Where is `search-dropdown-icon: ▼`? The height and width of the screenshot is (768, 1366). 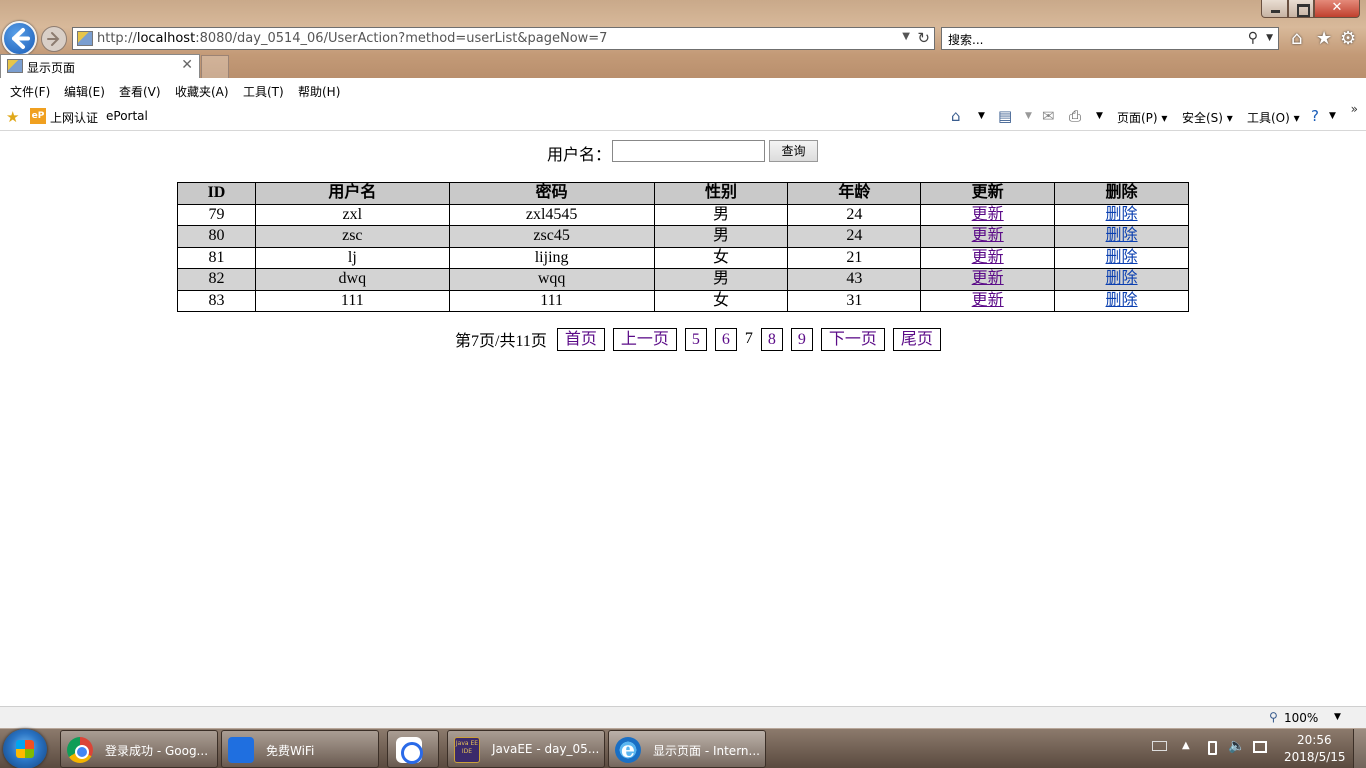 search-dropdown-icon: ▼ is located at coordinates (1269, 38).